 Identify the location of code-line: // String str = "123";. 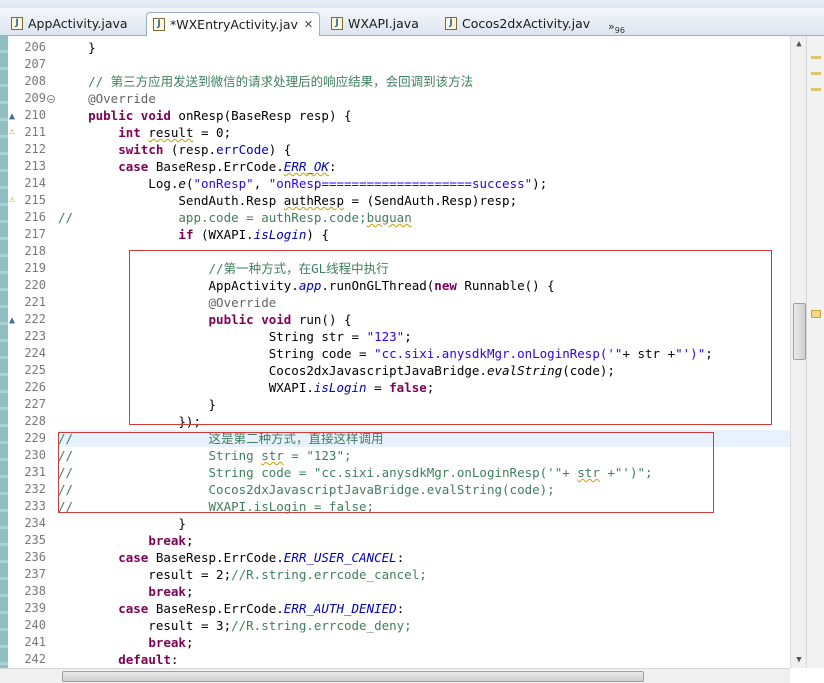
(424, 455).